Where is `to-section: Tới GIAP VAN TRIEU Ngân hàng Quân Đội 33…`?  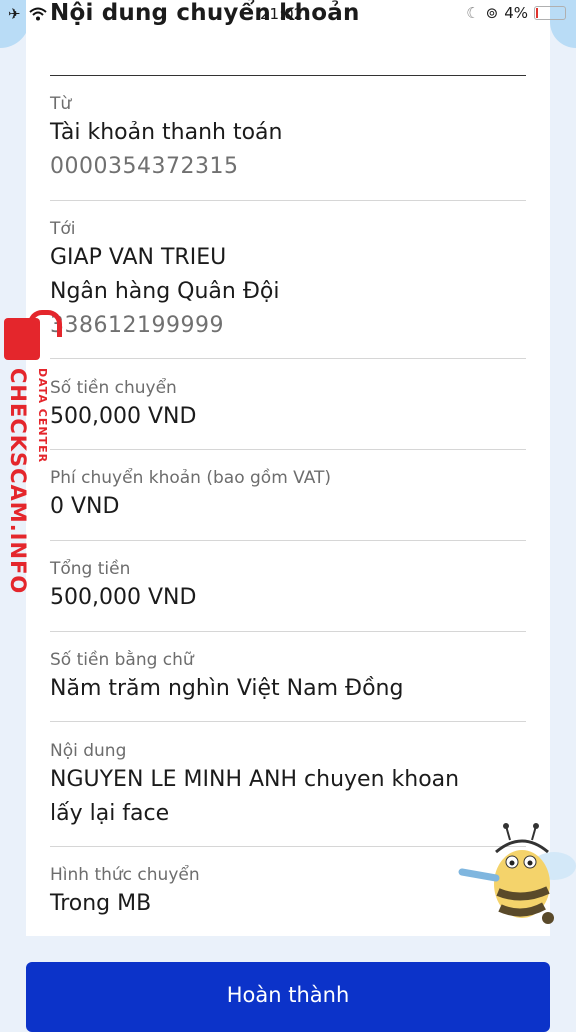
to-section: Tới GIAP VAN TRIEU Ngân hàng Quân Đội 33… is located at coordinates (288, 280).